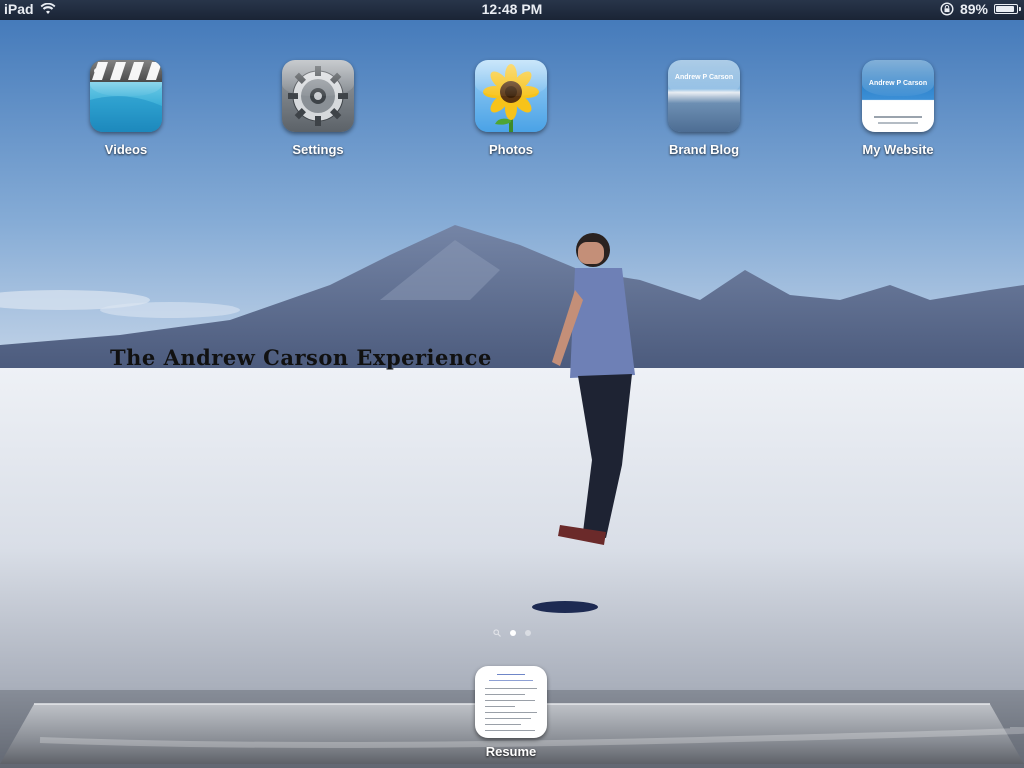  I want to click on app-videos: Videos, so click(126, 108).